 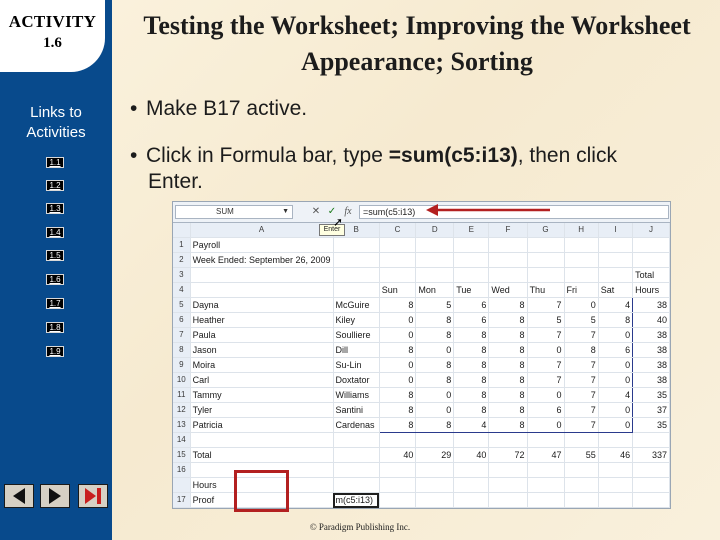 What do you see at coordinates (55, 496) in the screenshot?
I see `next-slide-button` at bounding box center [55, 496].